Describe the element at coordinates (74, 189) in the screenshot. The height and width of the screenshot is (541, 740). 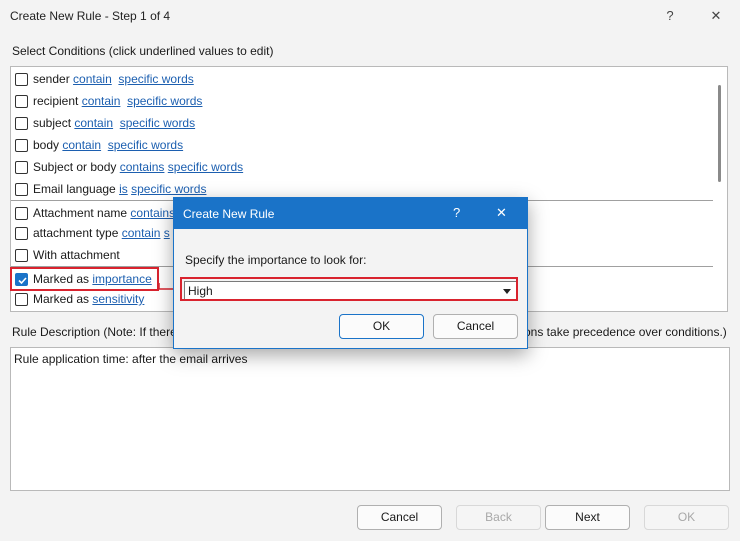
I see `condition-label: Email language` at that location.